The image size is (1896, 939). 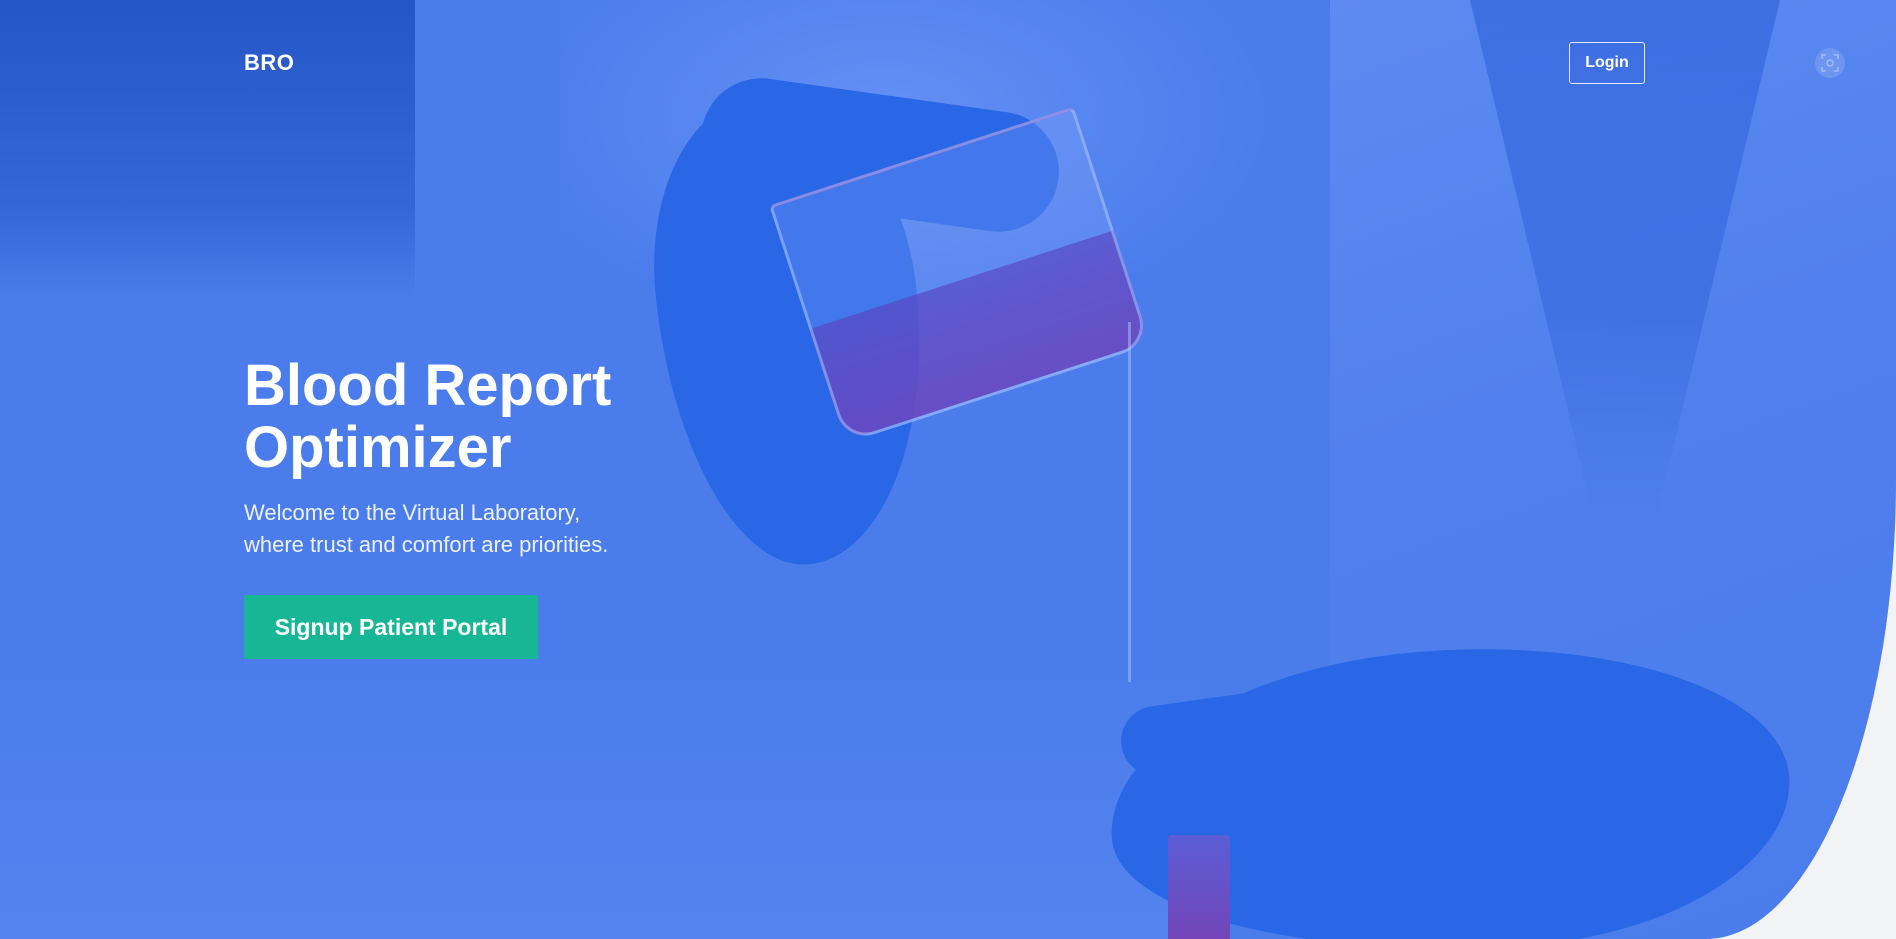 I want to click on page-title-line2: Optimizer, so click(x=378, y=447).